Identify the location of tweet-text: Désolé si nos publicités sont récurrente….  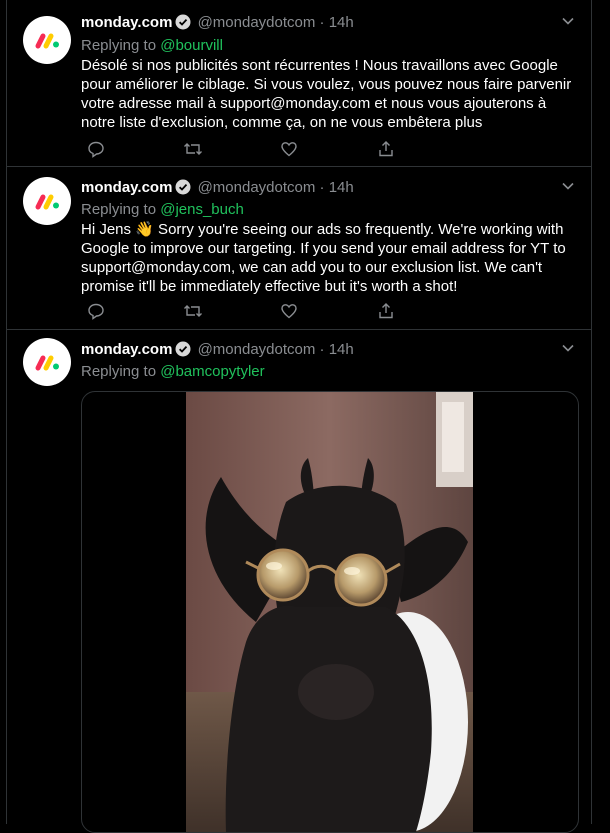
(326, 94).